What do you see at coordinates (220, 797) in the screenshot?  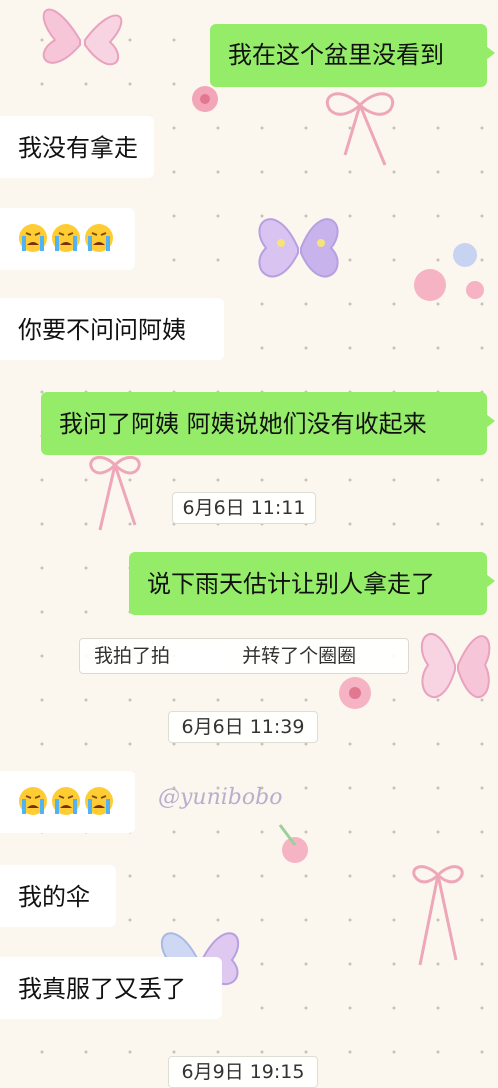 I see `watermark: @yunibobo` at bounding box center [220, 797].